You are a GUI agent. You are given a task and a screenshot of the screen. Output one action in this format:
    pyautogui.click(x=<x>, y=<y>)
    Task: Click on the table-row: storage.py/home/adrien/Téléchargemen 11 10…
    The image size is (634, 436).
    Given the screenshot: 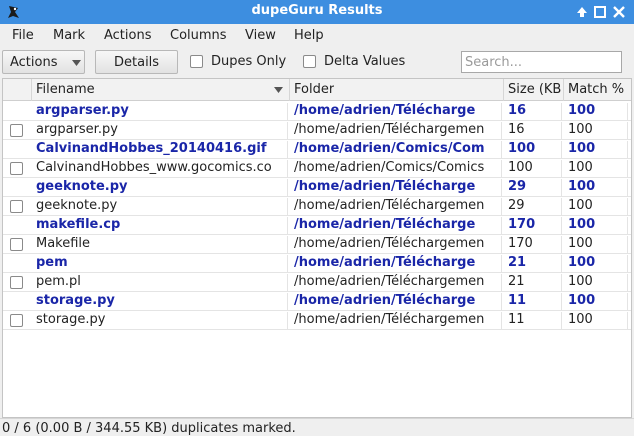 What is the action you would take?
    pyautogui.click(x=317, y=320)
    